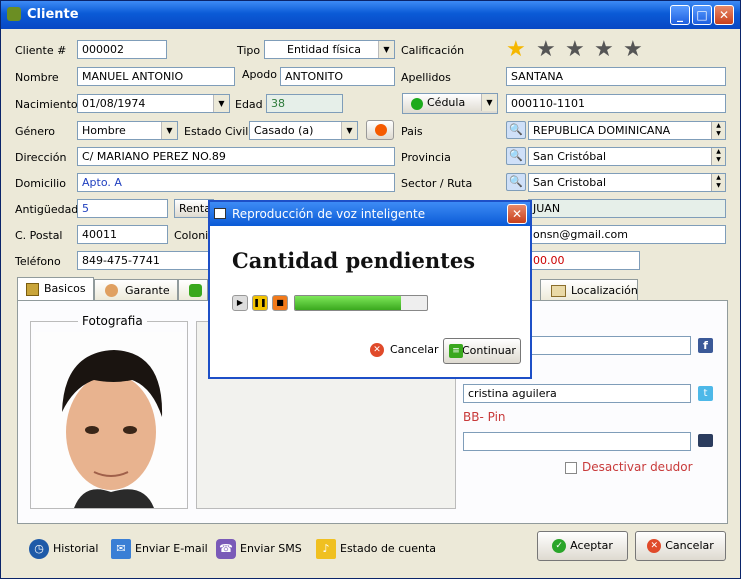 The image size is (741, 579). What do you see at coordinates (702, 15) in the screenshot?
I see `maximize-button: □` at bounding box center [702, 15].